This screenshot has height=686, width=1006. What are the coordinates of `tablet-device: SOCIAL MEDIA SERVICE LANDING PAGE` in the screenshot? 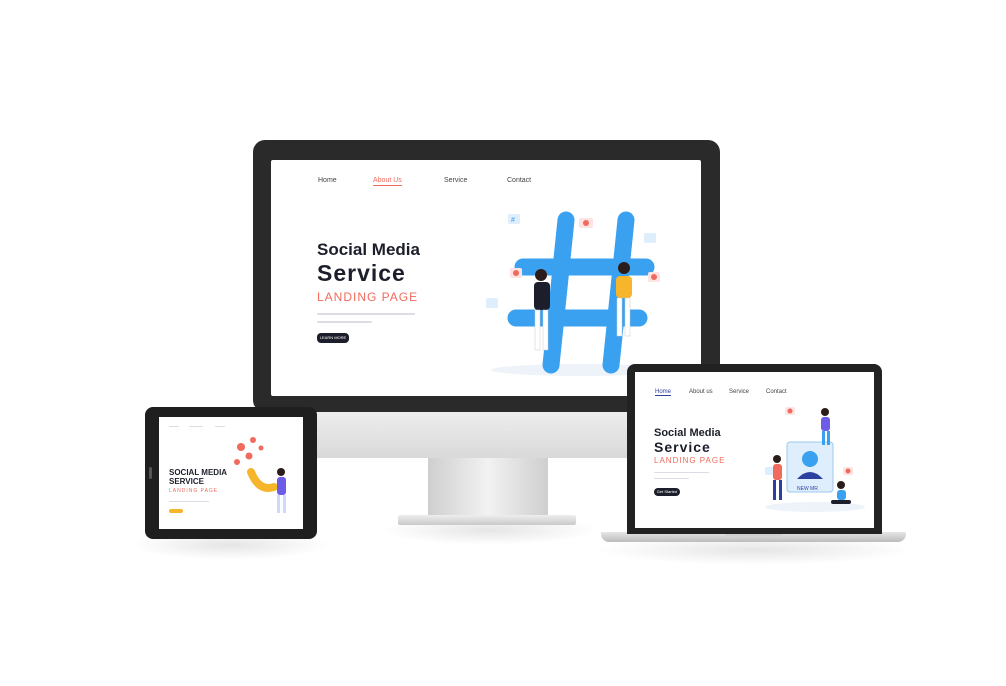 It's located at (231, 473).